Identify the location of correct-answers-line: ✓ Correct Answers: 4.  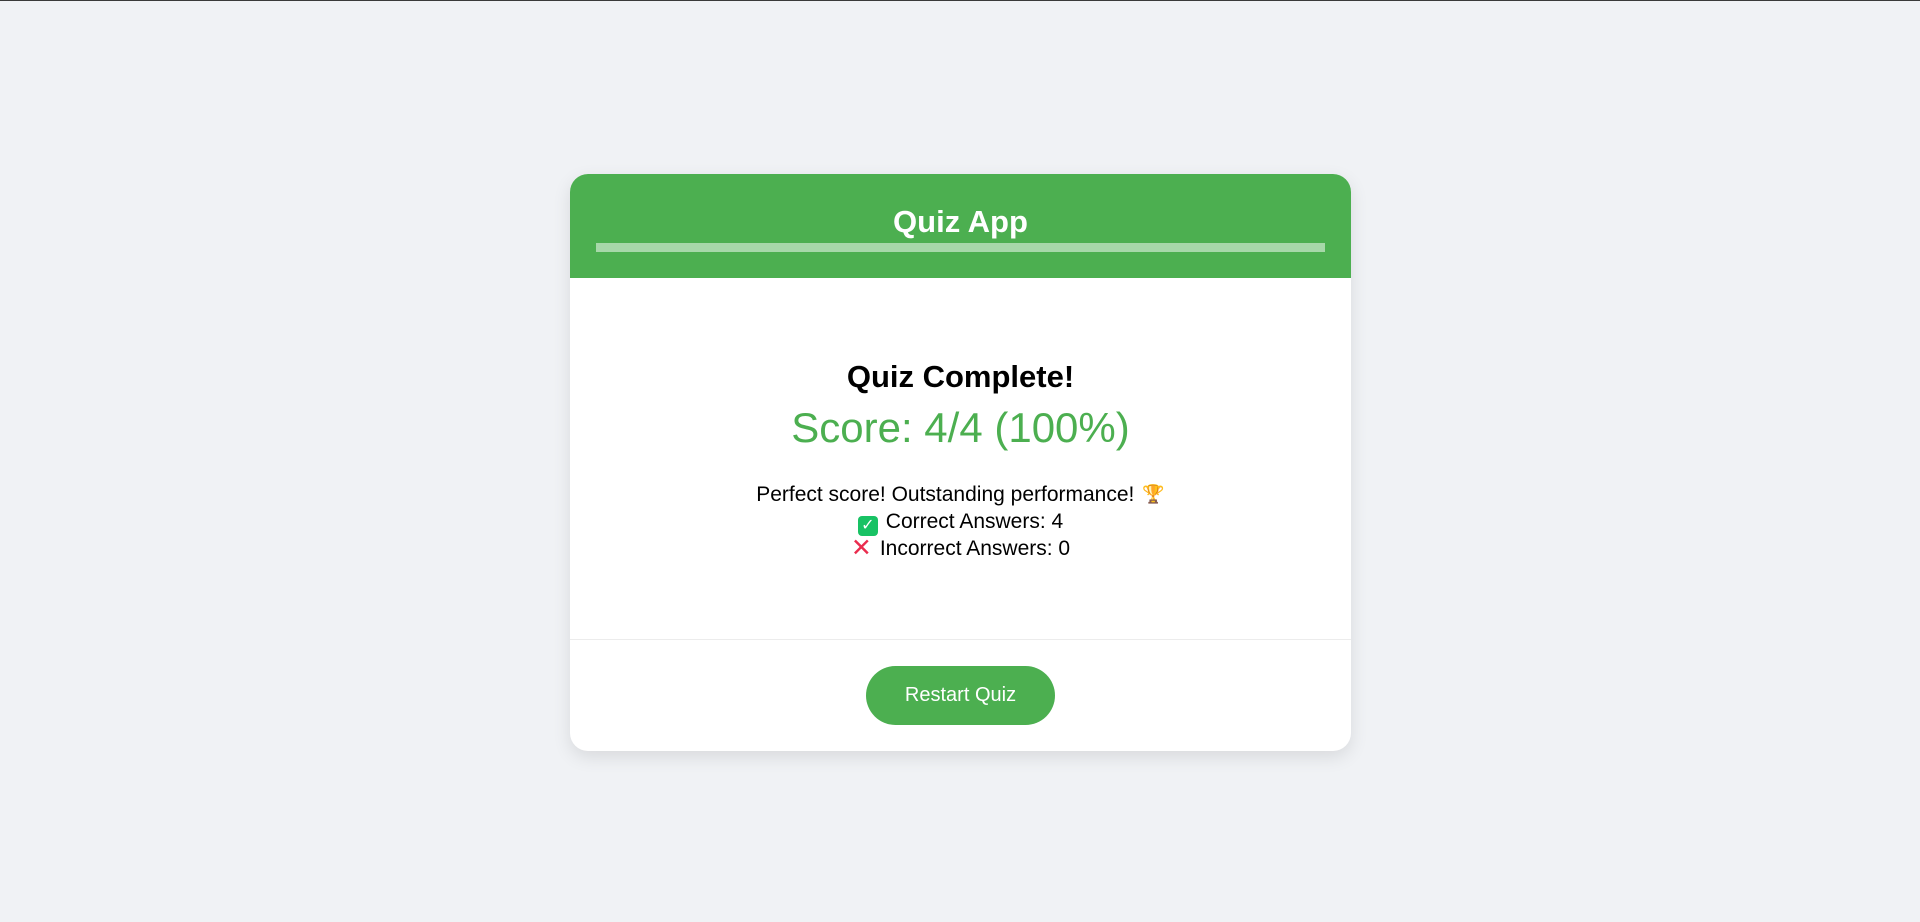
(960, 522).